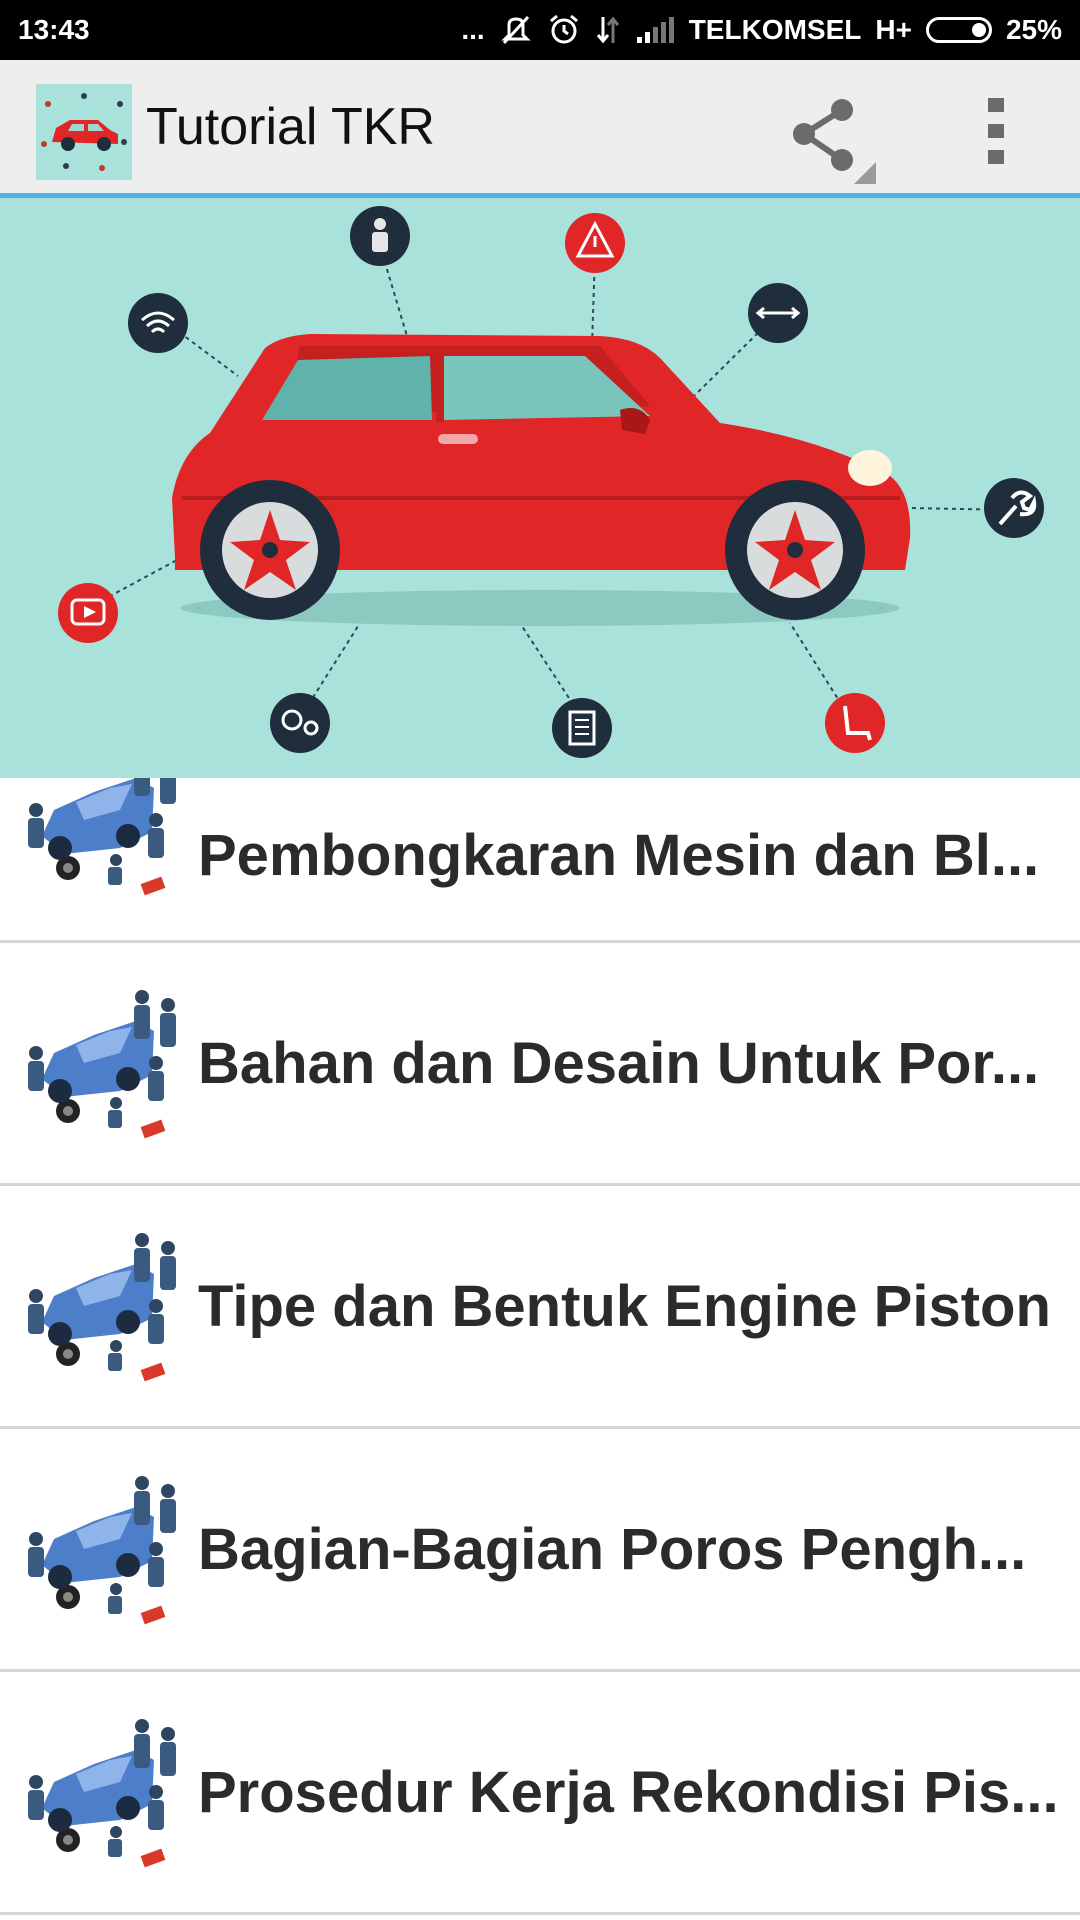 The width and height of the screenshot is (1080, 1920). I want to click on video-play-icon, so click(88, 613).